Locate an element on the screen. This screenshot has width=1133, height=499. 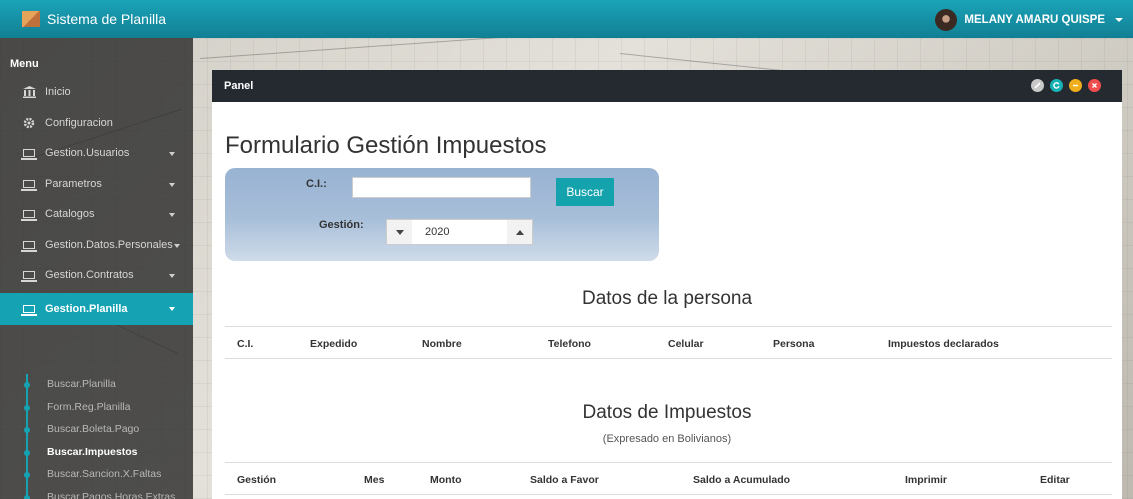
column-header: Celular is located at coordinates (686, 344).